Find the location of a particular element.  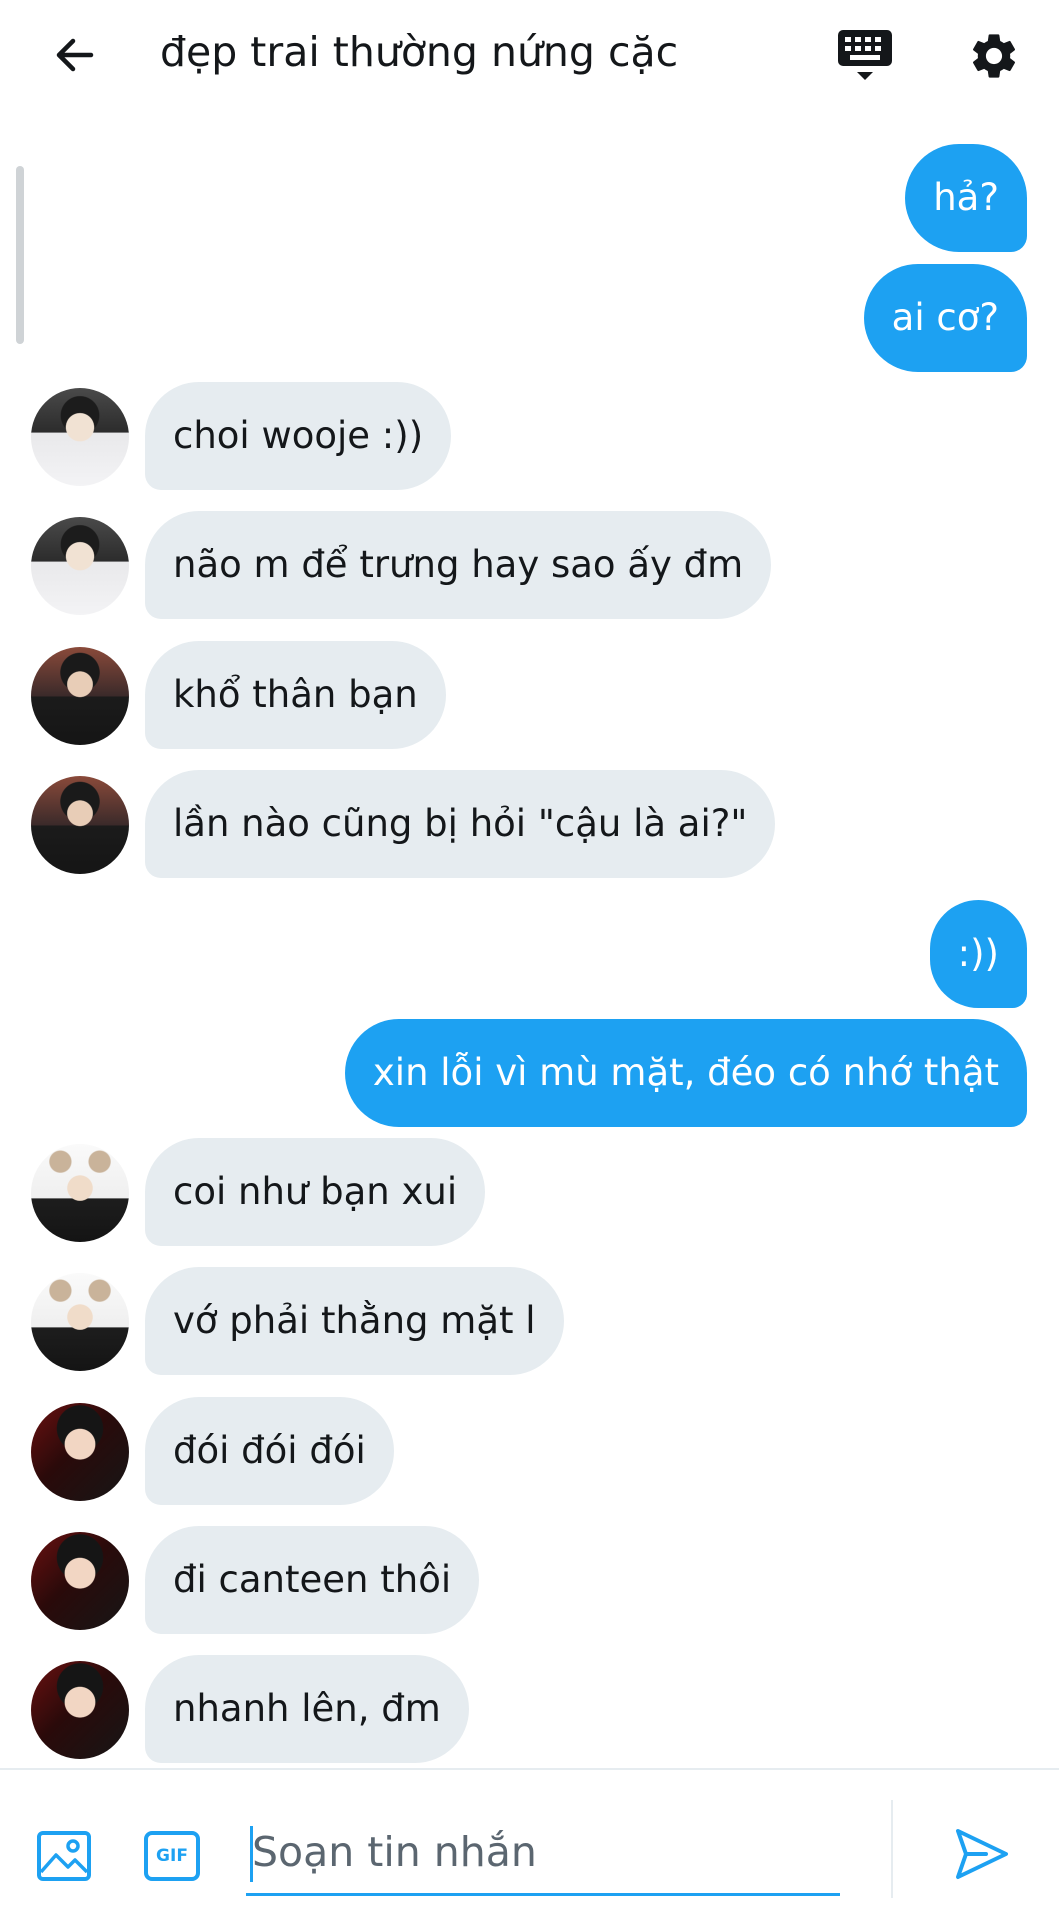

incoming-message: vớ phải thằng mặt l is located at coordinates (354, 1321).